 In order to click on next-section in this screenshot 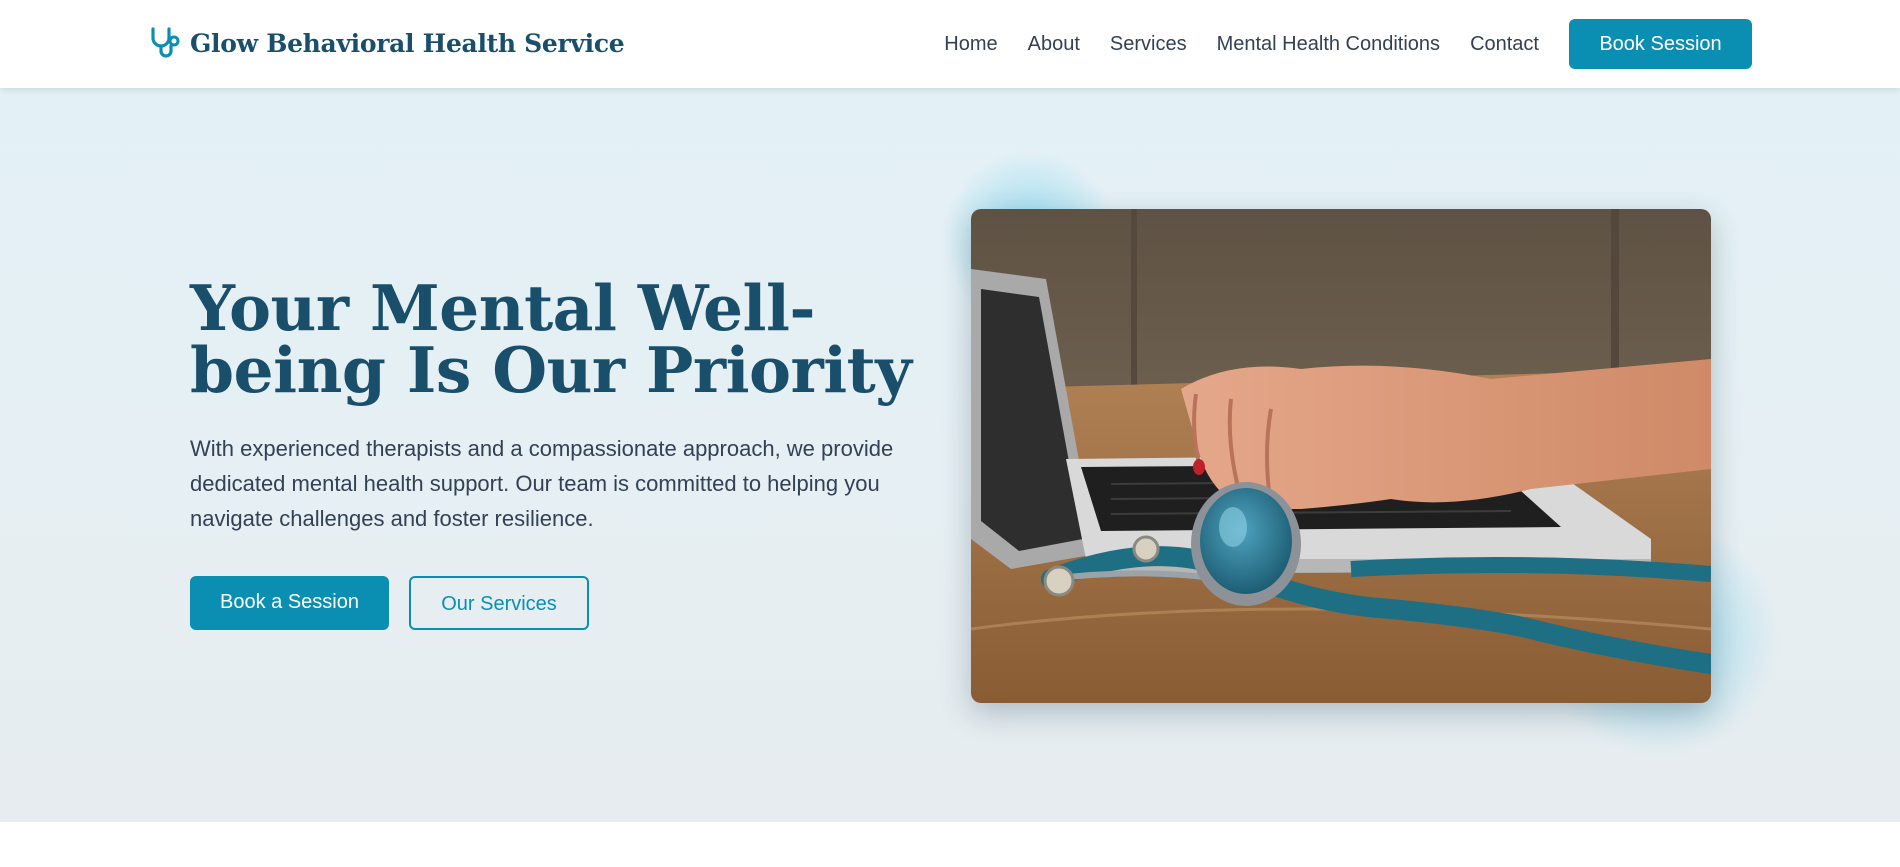, I will do `click(950, 844)`.